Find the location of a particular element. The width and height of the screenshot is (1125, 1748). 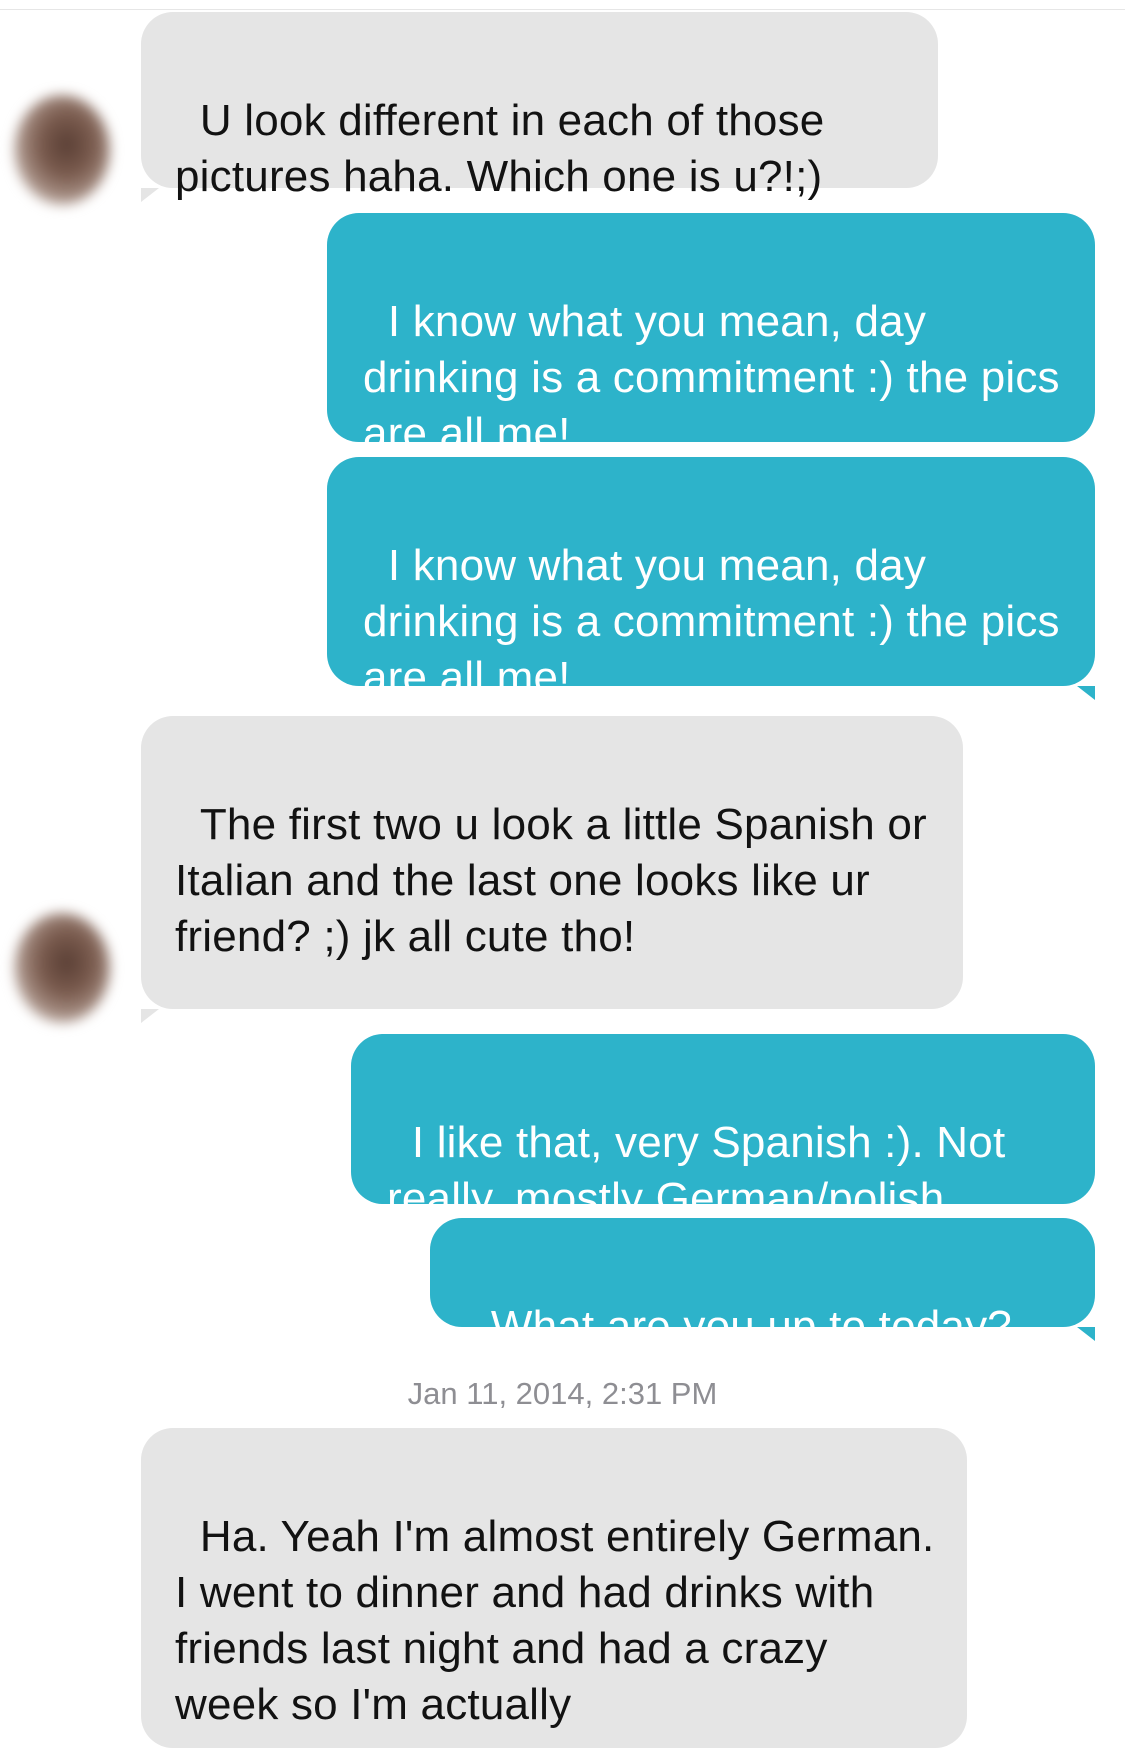

top-divider is located at coordinates (562, 9).